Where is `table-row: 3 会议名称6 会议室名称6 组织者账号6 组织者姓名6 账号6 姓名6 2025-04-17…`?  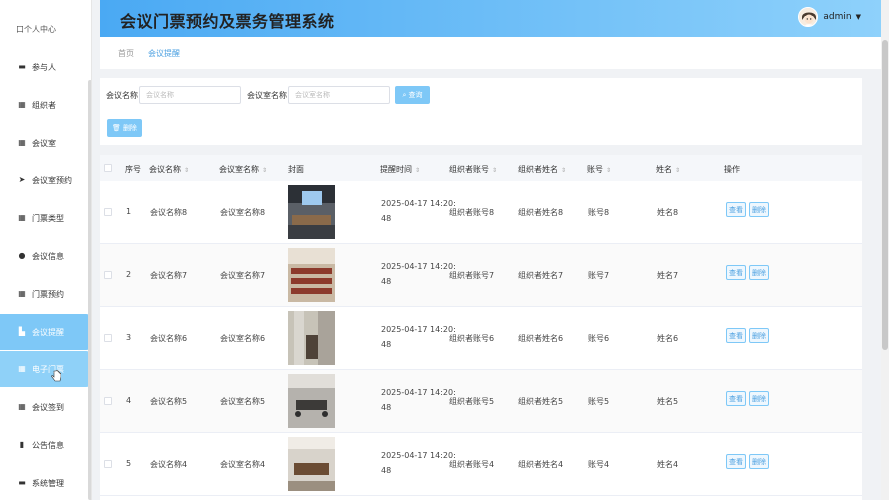
table-row: 3 会议名称6 会议室名称6 组织者账号6 组织者姓名6 账号6 姓名6 2025-04-17… is located at coordinates (481, 338).